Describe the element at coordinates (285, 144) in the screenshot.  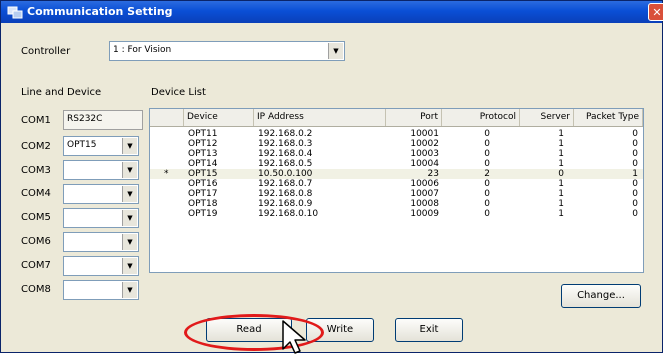
I see `cell-ip: 192.168.0.3` at that location.